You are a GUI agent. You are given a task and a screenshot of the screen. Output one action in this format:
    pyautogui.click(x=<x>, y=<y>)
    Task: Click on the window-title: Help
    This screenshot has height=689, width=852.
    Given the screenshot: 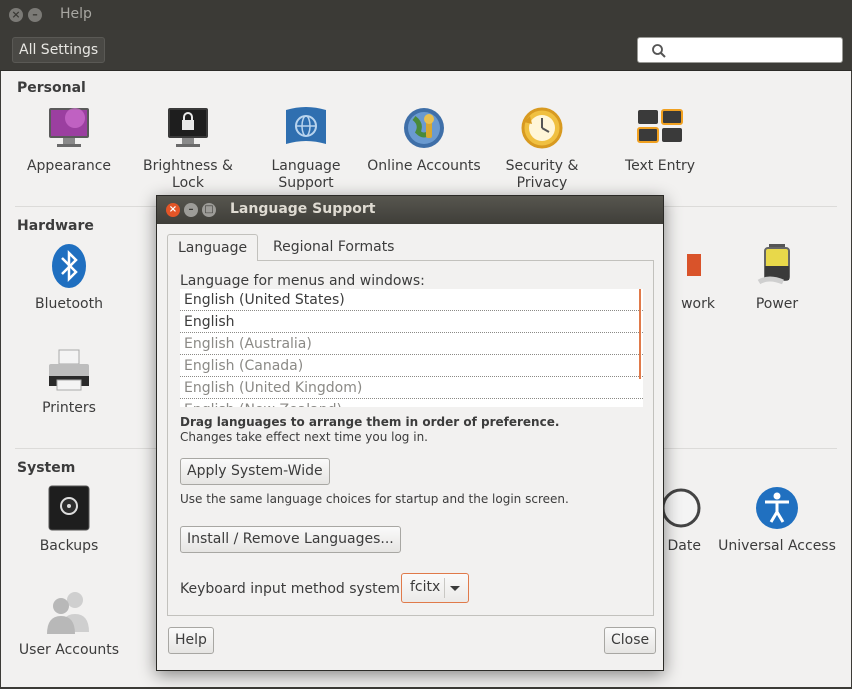 What is the action you would take?
    pyautogui.click(x=76, y=14)
    